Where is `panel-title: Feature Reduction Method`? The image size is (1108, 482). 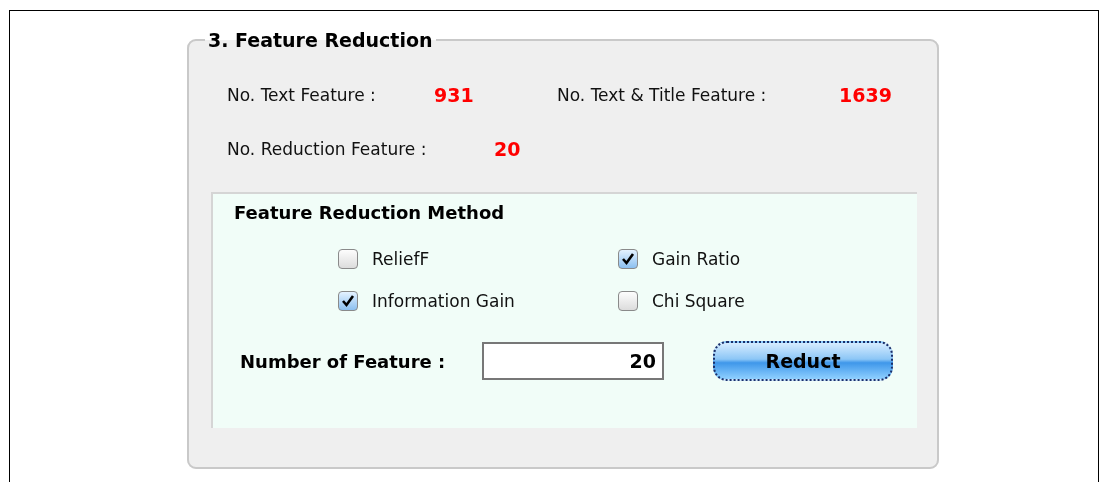
panel-title: Feature Reduction Method is located at coordinates (370, 212).